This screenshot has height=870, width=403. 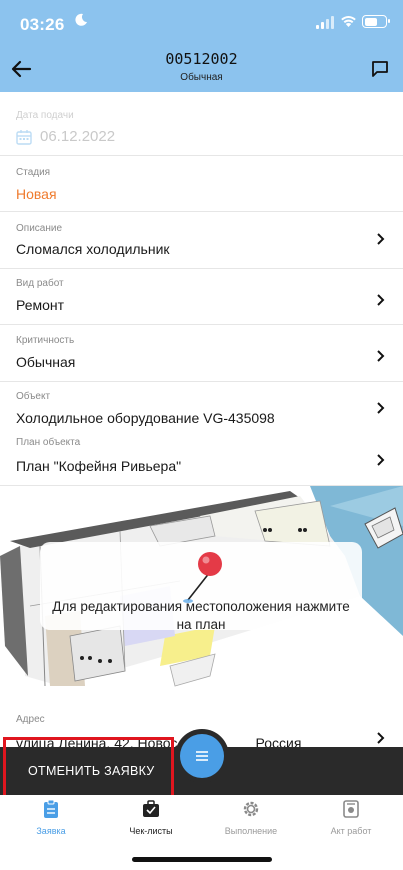 What do you see at coordinates (45, 340) in the screenshot?
I see `field-label: Критичность` at bounding box center [45, 340].